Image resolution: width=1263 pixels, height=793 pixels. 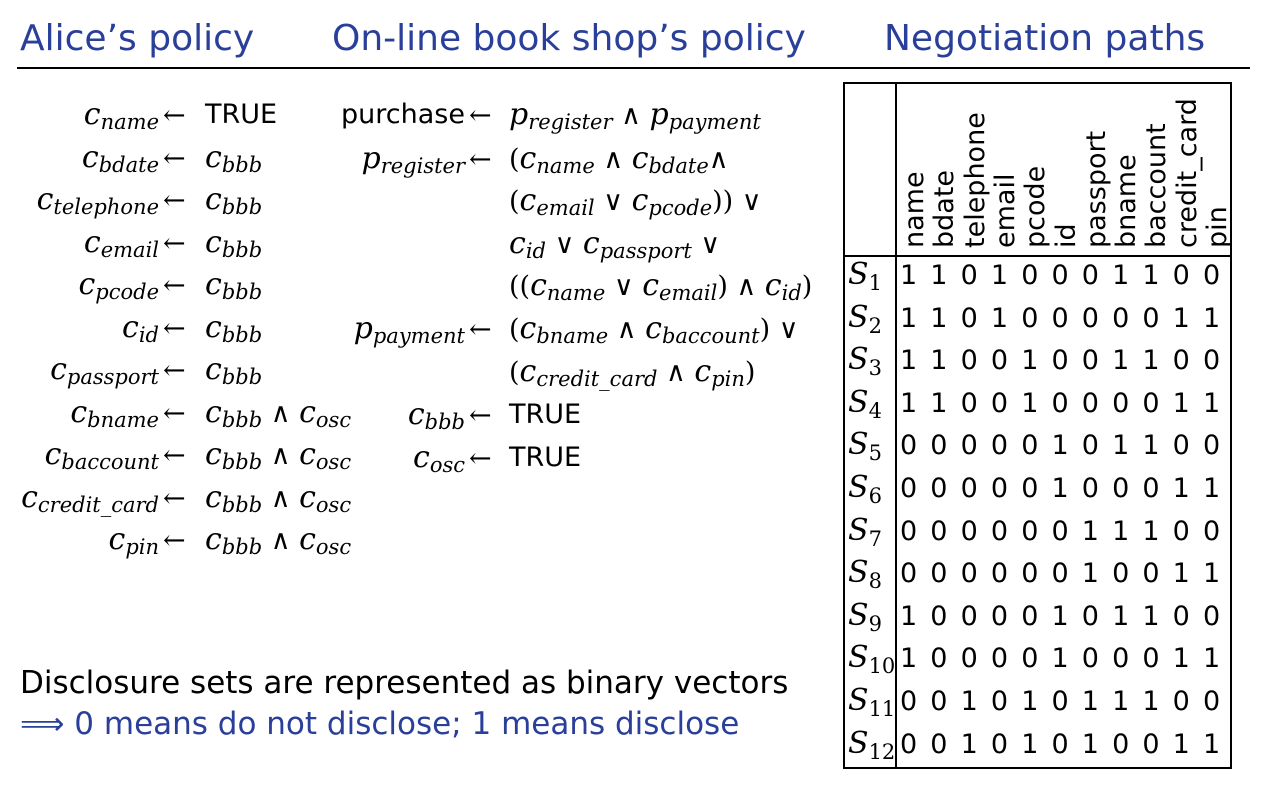 I want to click on alice-rule-var-sub: bbb, so click(x=242, y=419).